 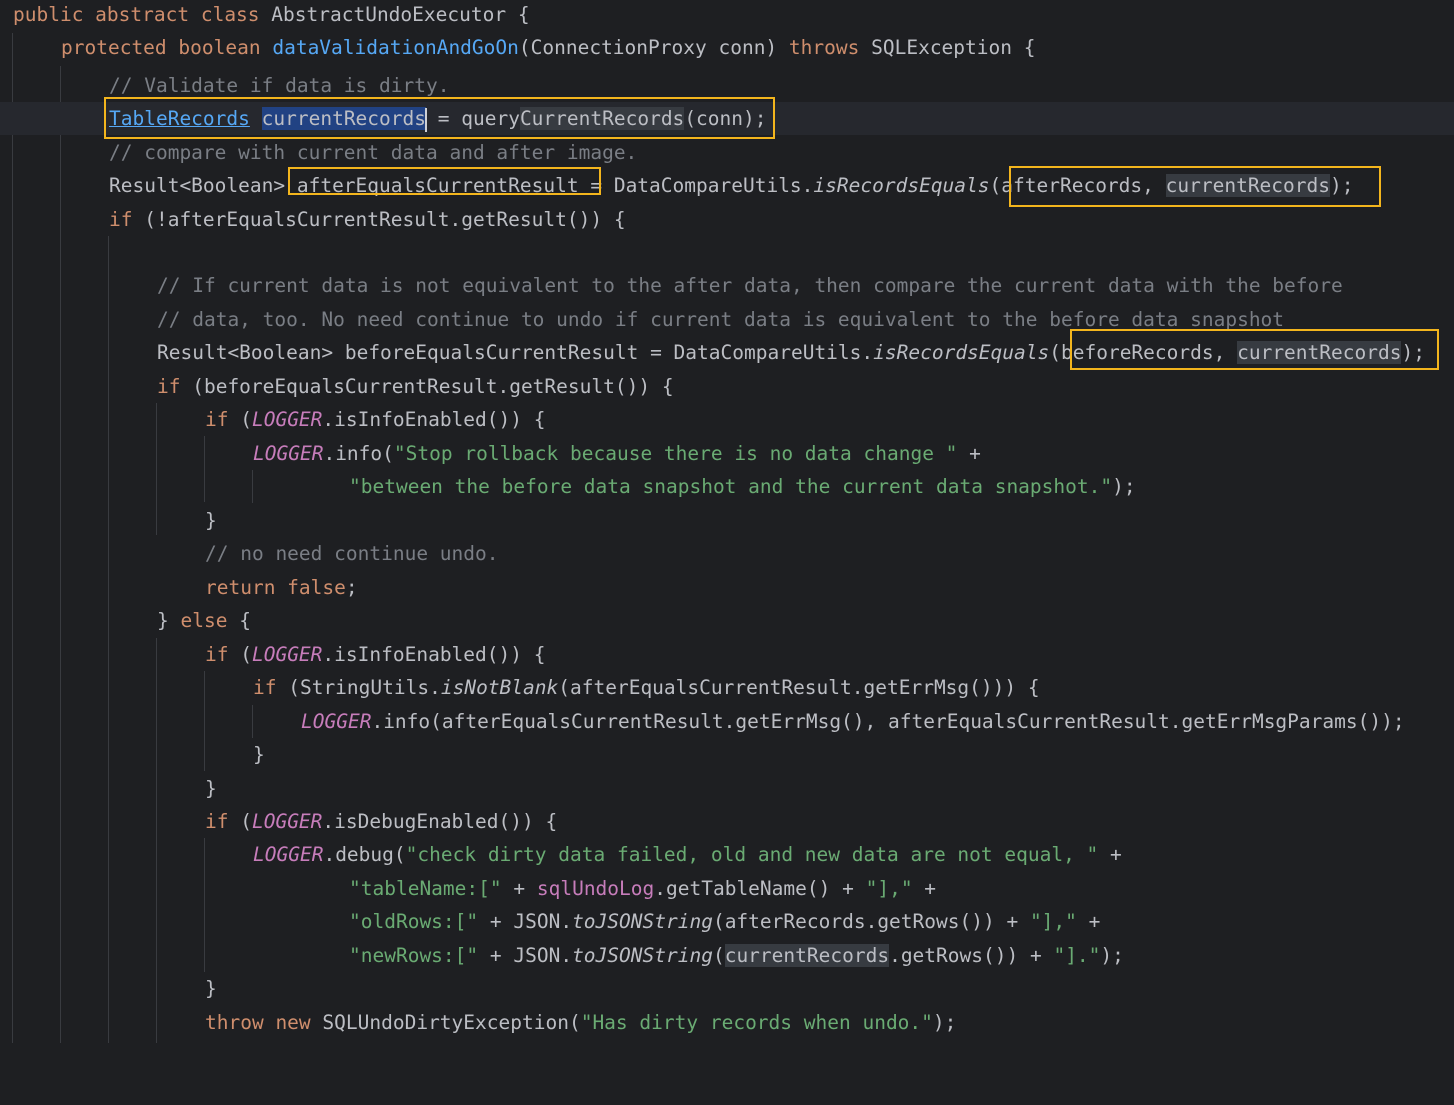 I want to click on keyword: throw new, so click(x=258, y=1022).